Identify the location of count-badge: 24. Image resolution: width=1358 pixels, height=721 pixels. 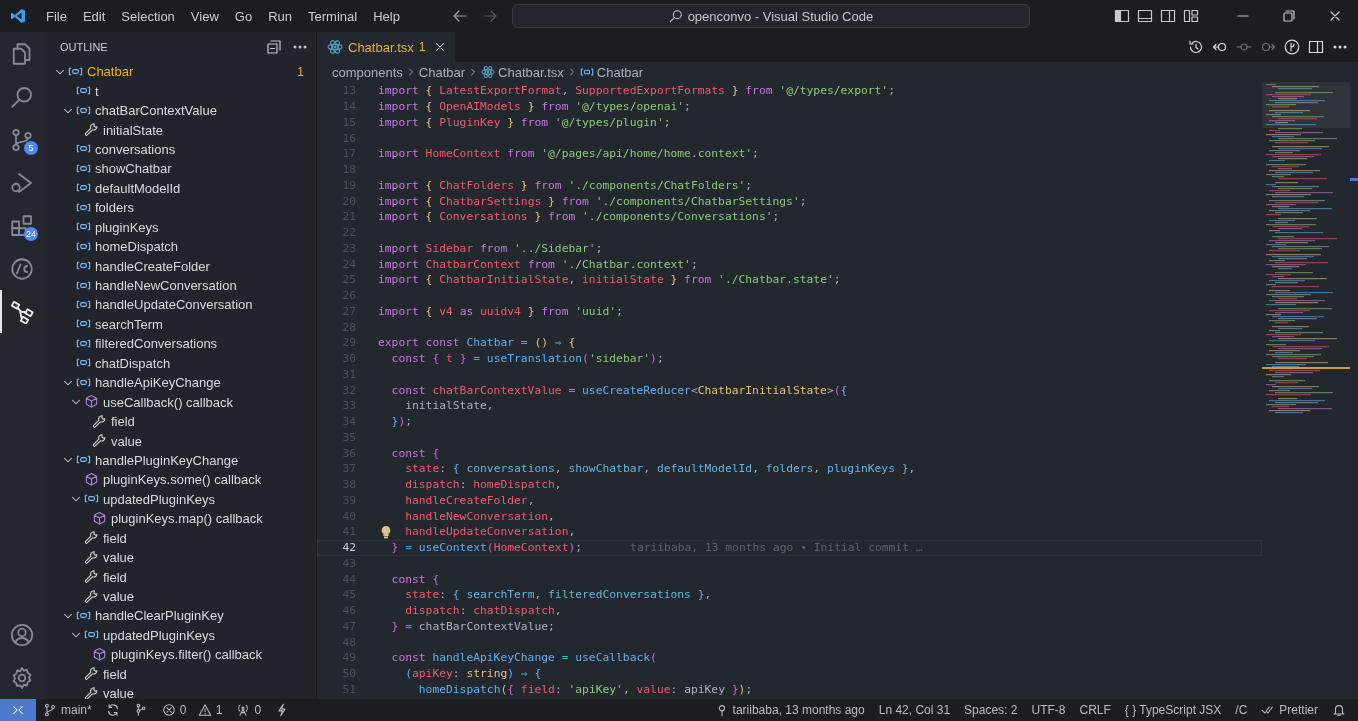
(31, 234).